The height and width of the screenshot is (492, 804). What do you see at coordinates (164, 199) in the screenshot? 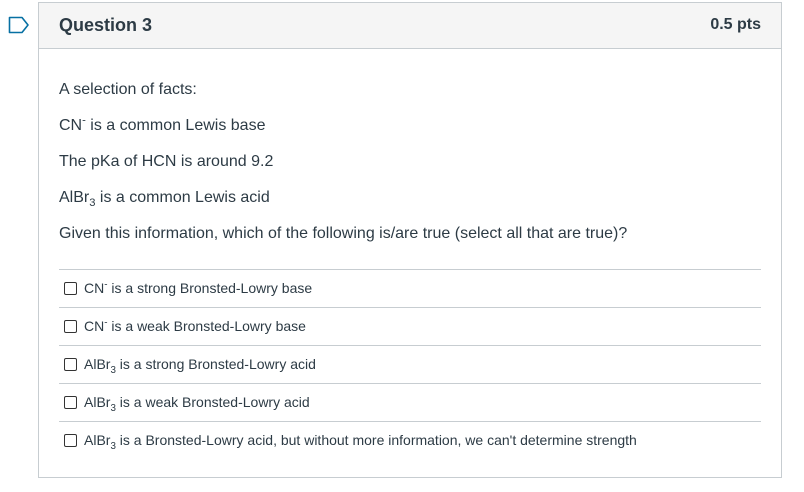
I see `fact-albr3-lewis-acid: AlBr3 is a common Lewis acid` at bounding box center [164, 199].